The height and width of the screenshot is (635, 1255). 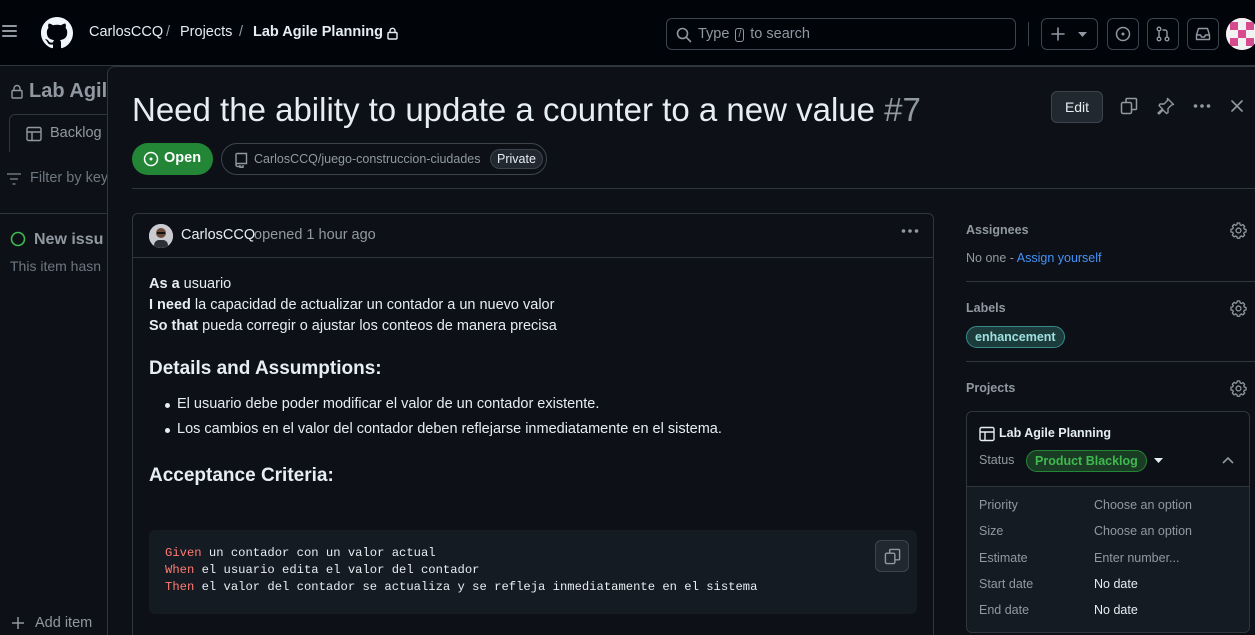 What do you see at coordinates (516, 159) in the screenshot?
I see `visibility-badge: Private` at bounding box center [516, 159].